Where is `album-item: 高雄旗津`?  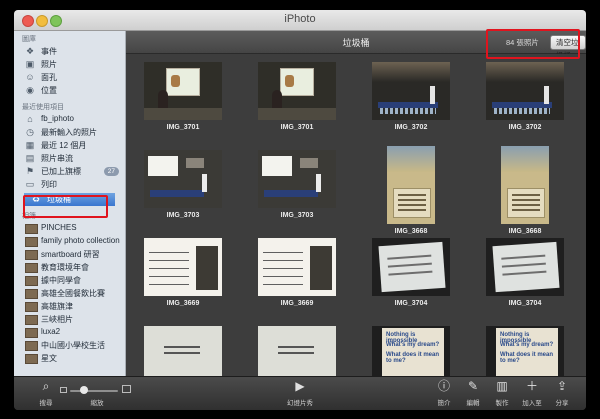 album-item: 高雄旗津 is located at coordinates (70, 306).